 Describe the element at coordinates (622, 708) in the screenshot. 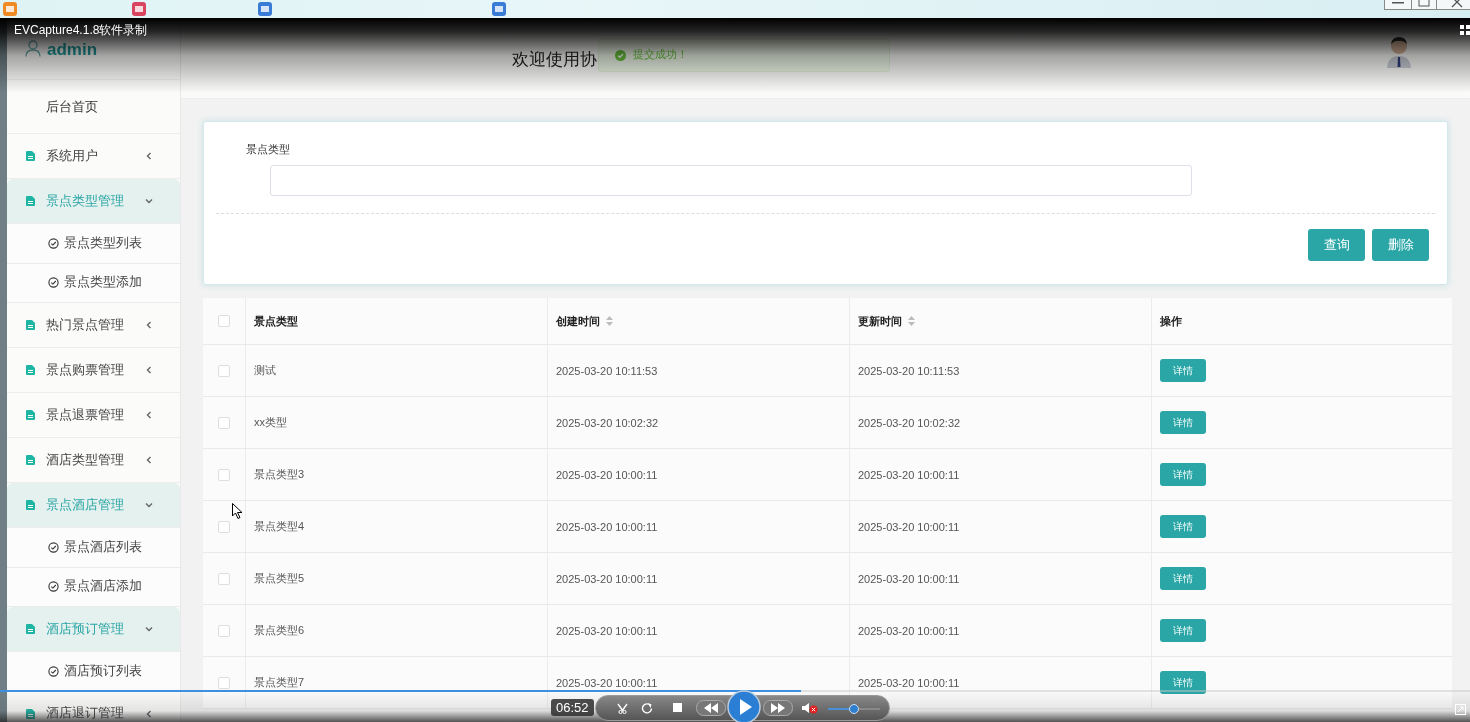

I see `scissors-icon` at that location.